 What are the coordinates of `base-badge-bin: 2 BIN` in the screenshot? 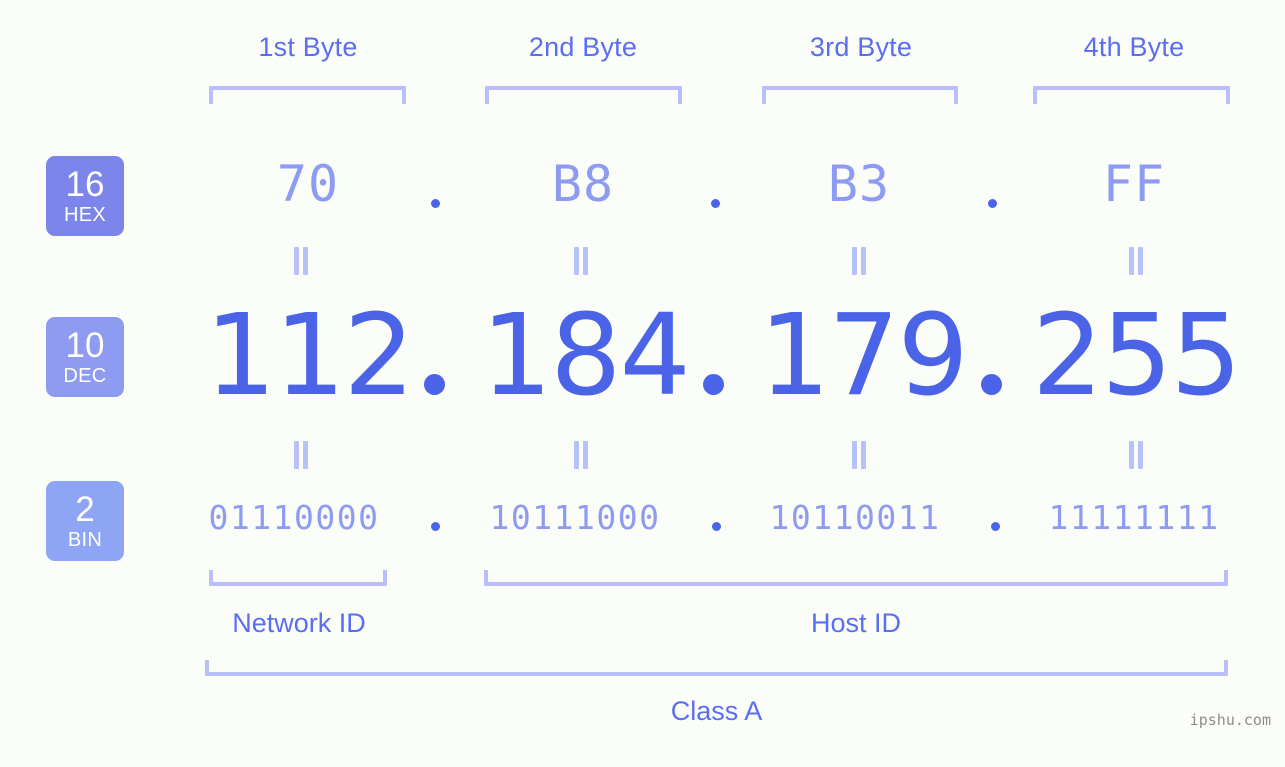 It's located at (85, 521).